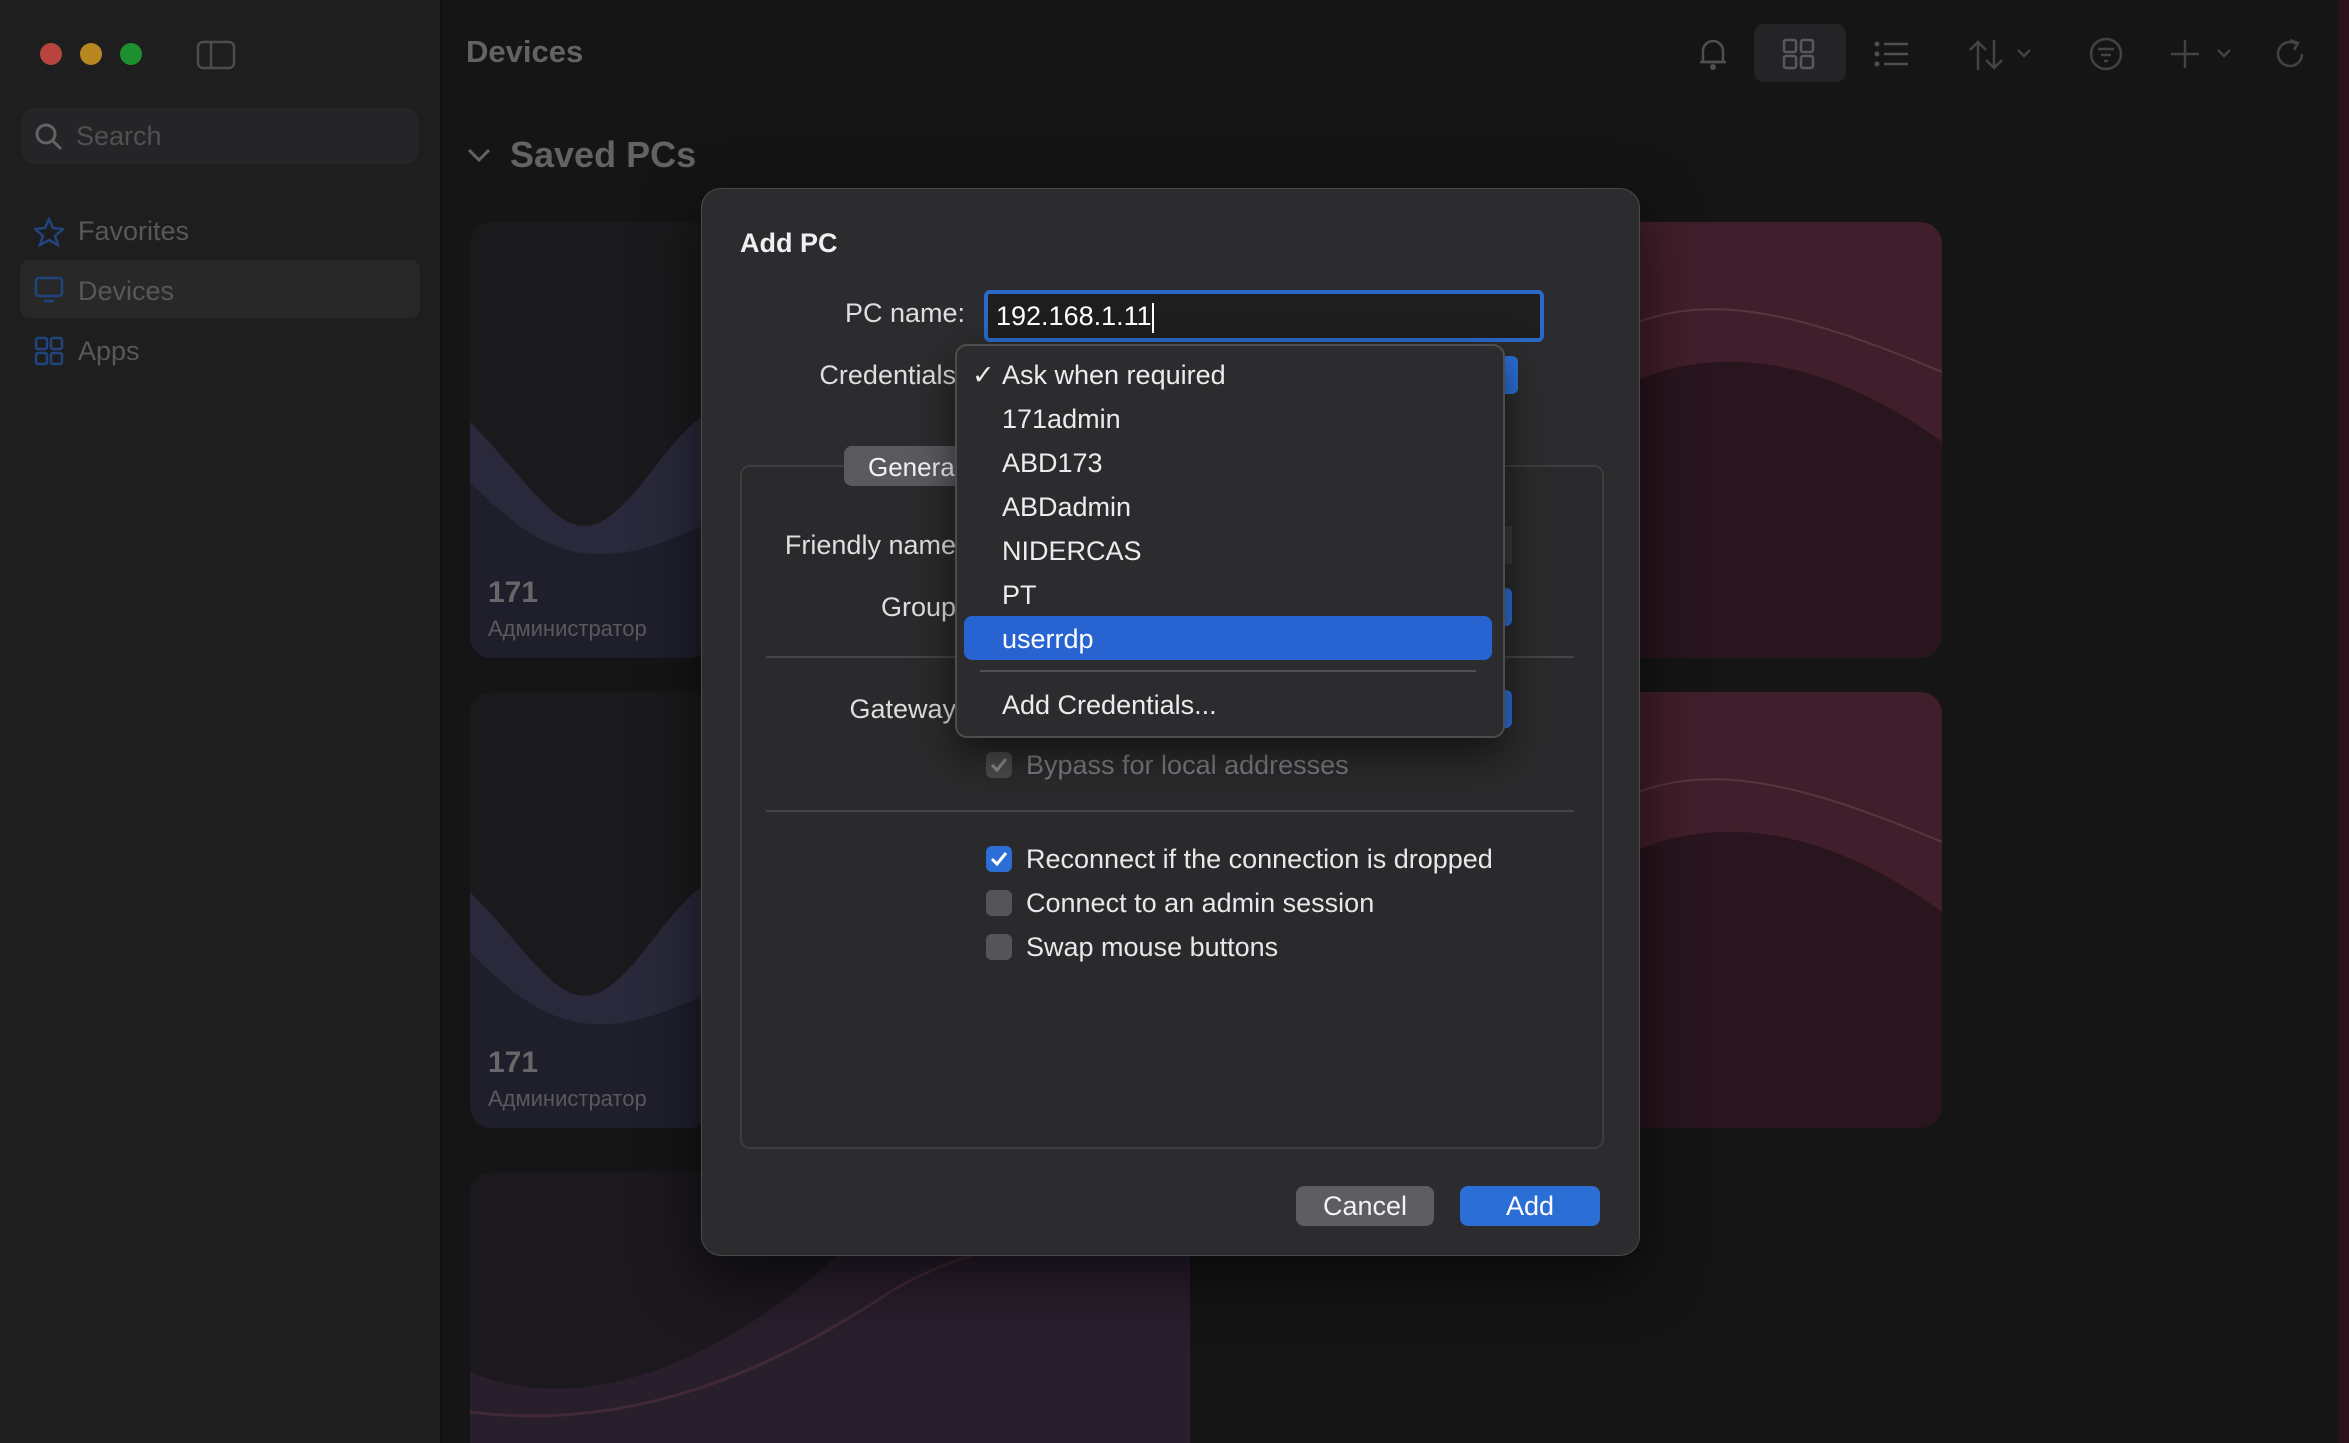  Describe the element at coordinates (918, 607) in the screenshot. I see `group-label: Group` at that location.